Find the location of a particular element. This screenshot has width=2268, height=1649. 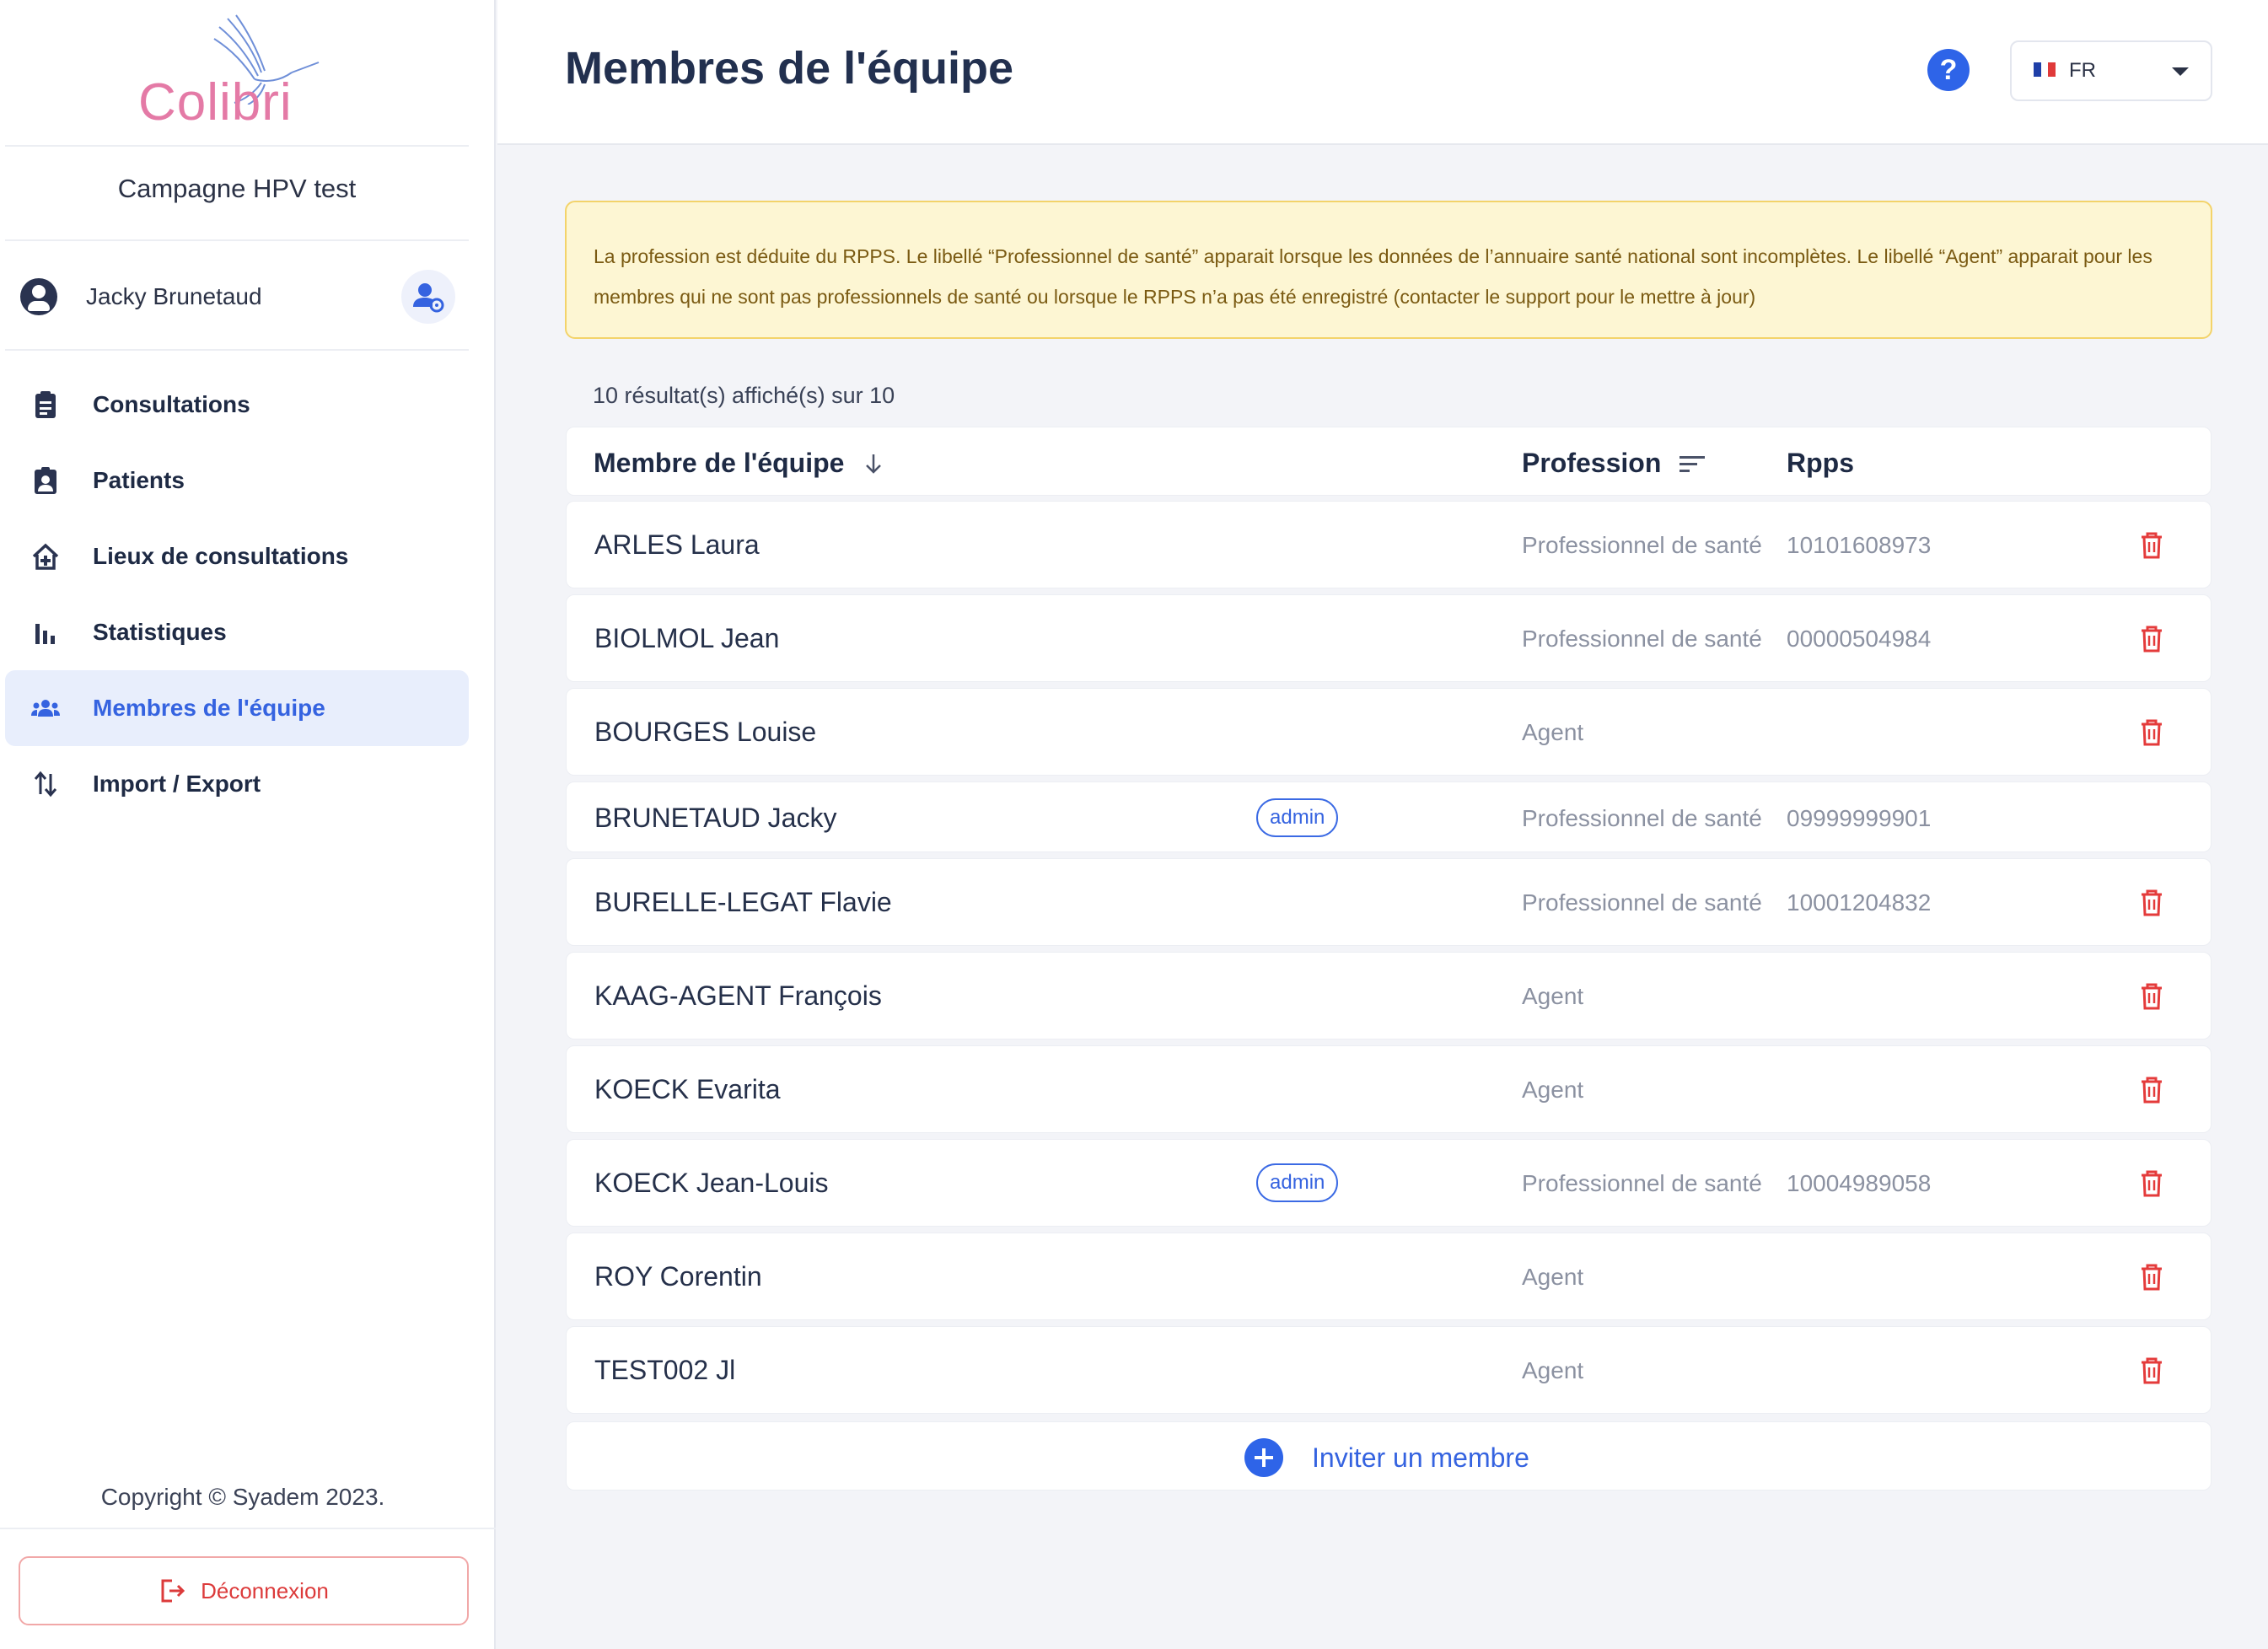

help-button: ? is located at coordinates (1948, 70).